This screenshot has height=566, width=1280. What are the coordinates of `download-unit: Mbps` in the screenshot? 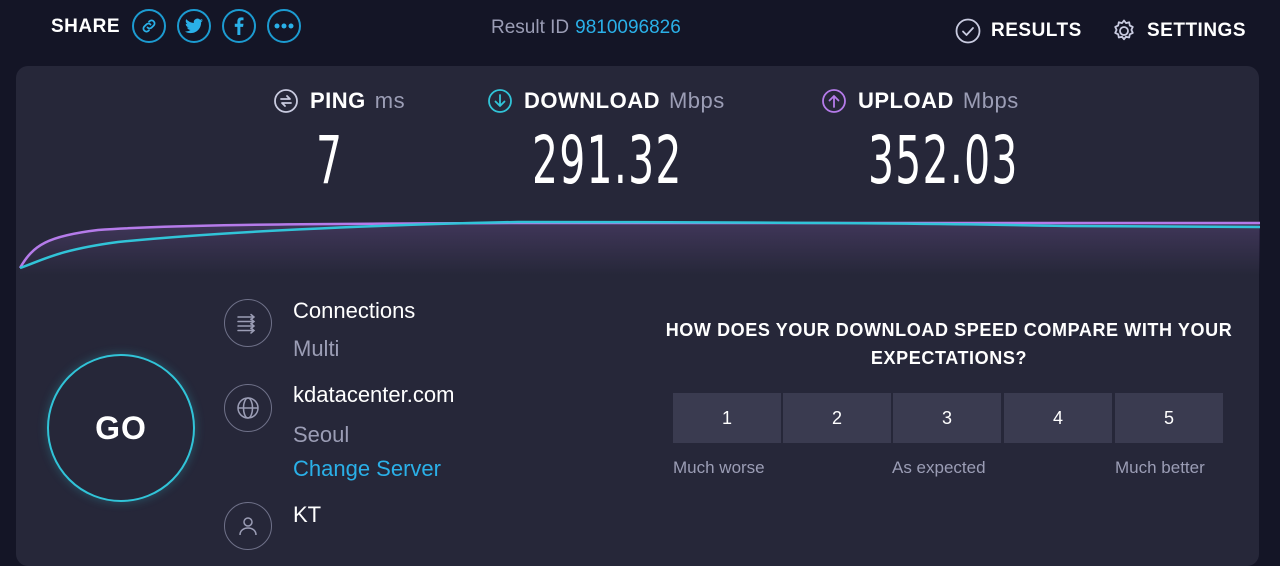 It's located at (696, 100).